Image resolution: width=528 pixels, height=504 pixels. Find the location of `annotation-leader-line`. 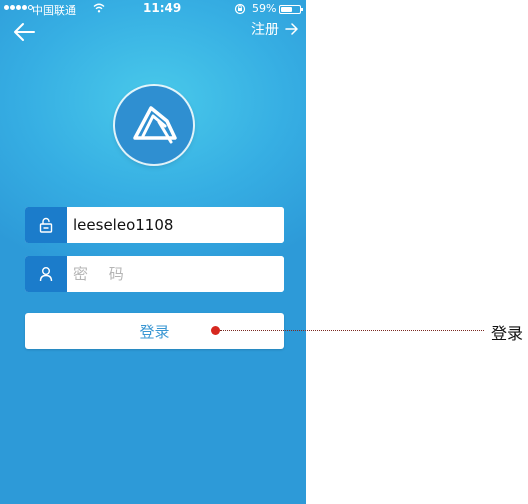

annotation-leader-line is located at coordinates (352, 330).